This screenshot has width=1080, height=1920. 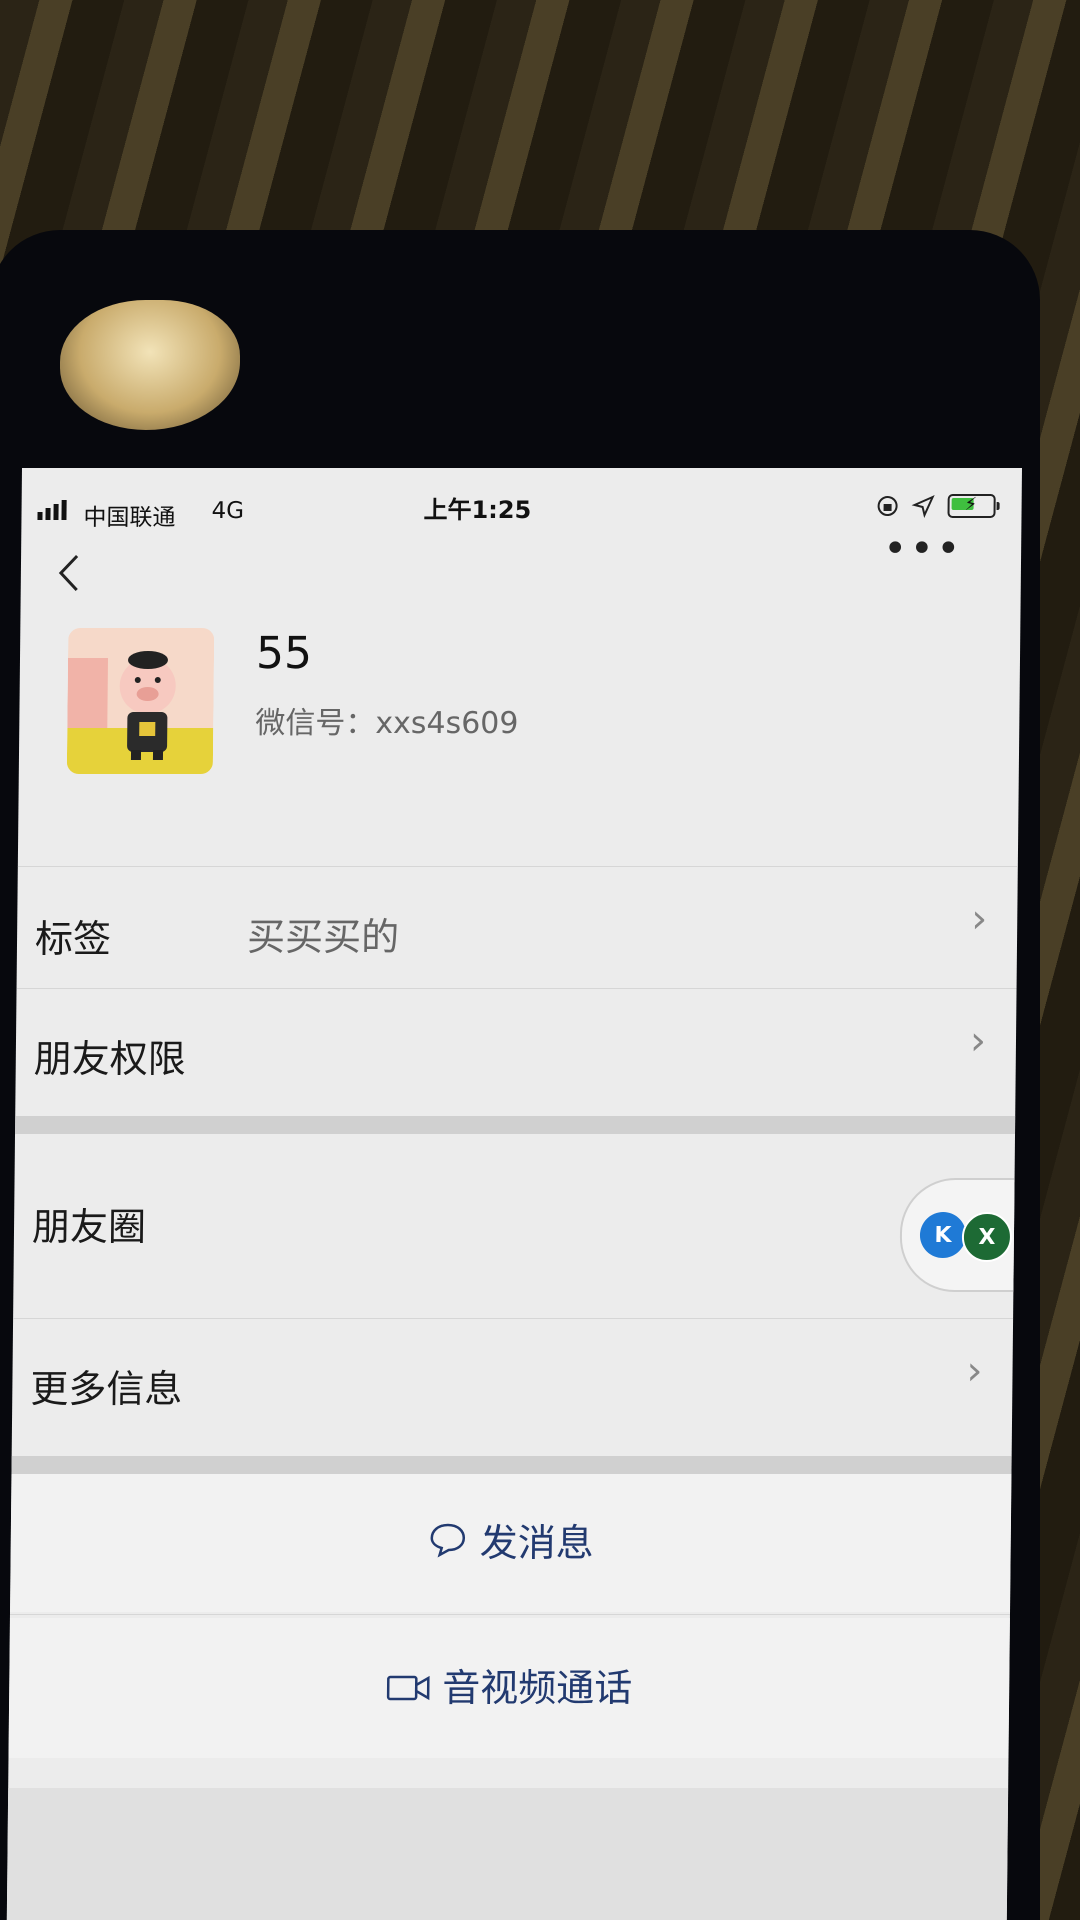 What do you see at coordinates (73, 939) in the screenshot?
I see `row-label: 标签` at bounding box center [73, 939].